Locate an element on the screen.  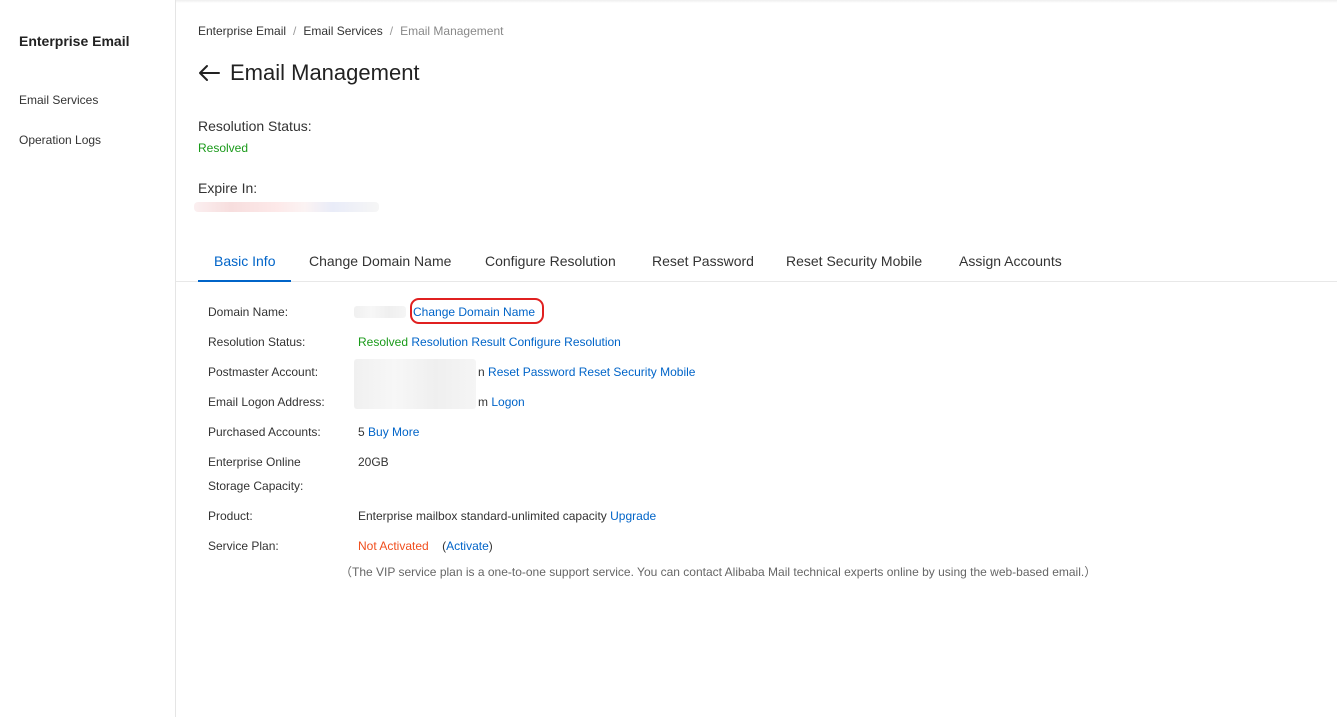
activate-link: Activate is located at coordinates (467, 546).